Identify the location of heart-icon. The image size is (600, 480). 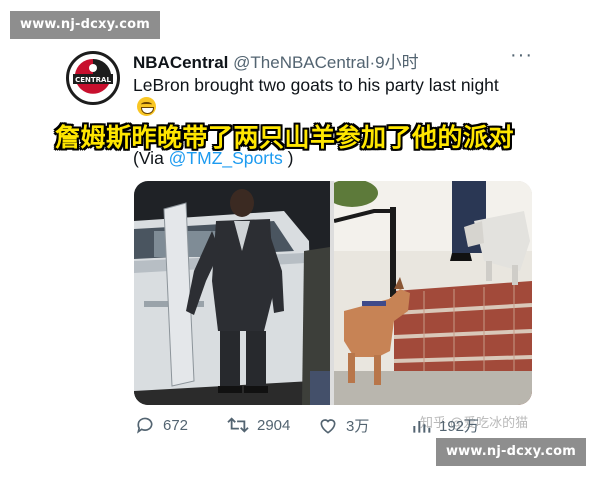
(328, 426).